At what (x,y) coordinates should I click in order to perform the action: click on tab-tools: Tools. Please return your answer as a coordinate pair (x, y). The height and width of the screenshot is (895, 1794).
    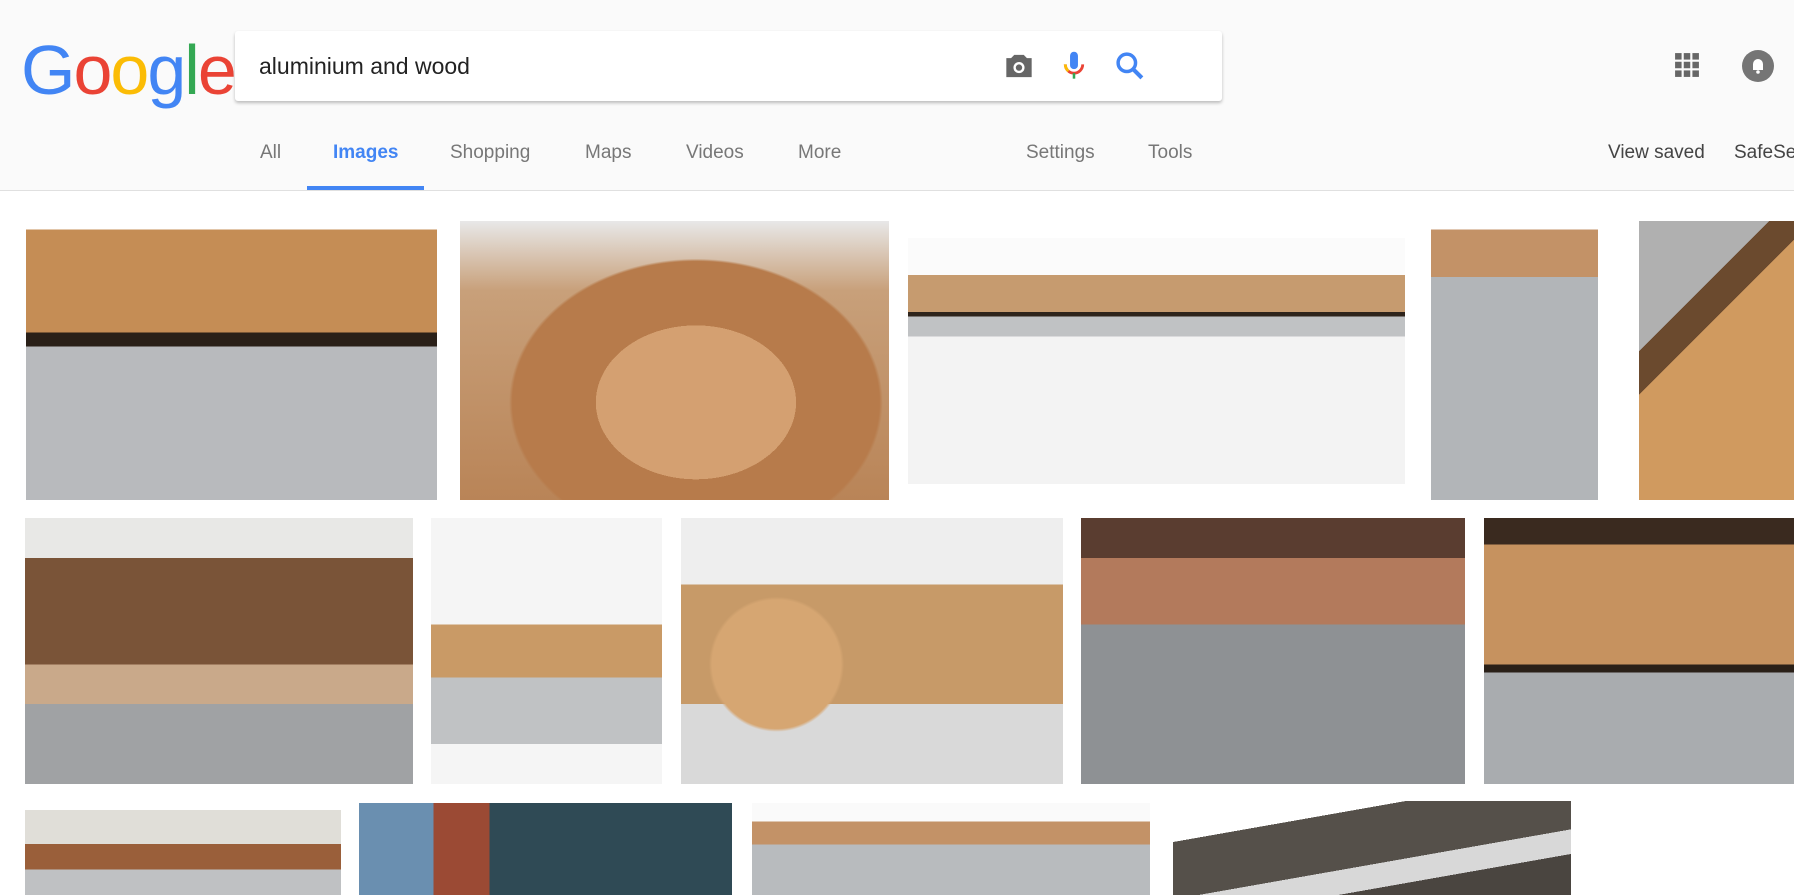
    Looking at the image, I should click on (1170, 153).